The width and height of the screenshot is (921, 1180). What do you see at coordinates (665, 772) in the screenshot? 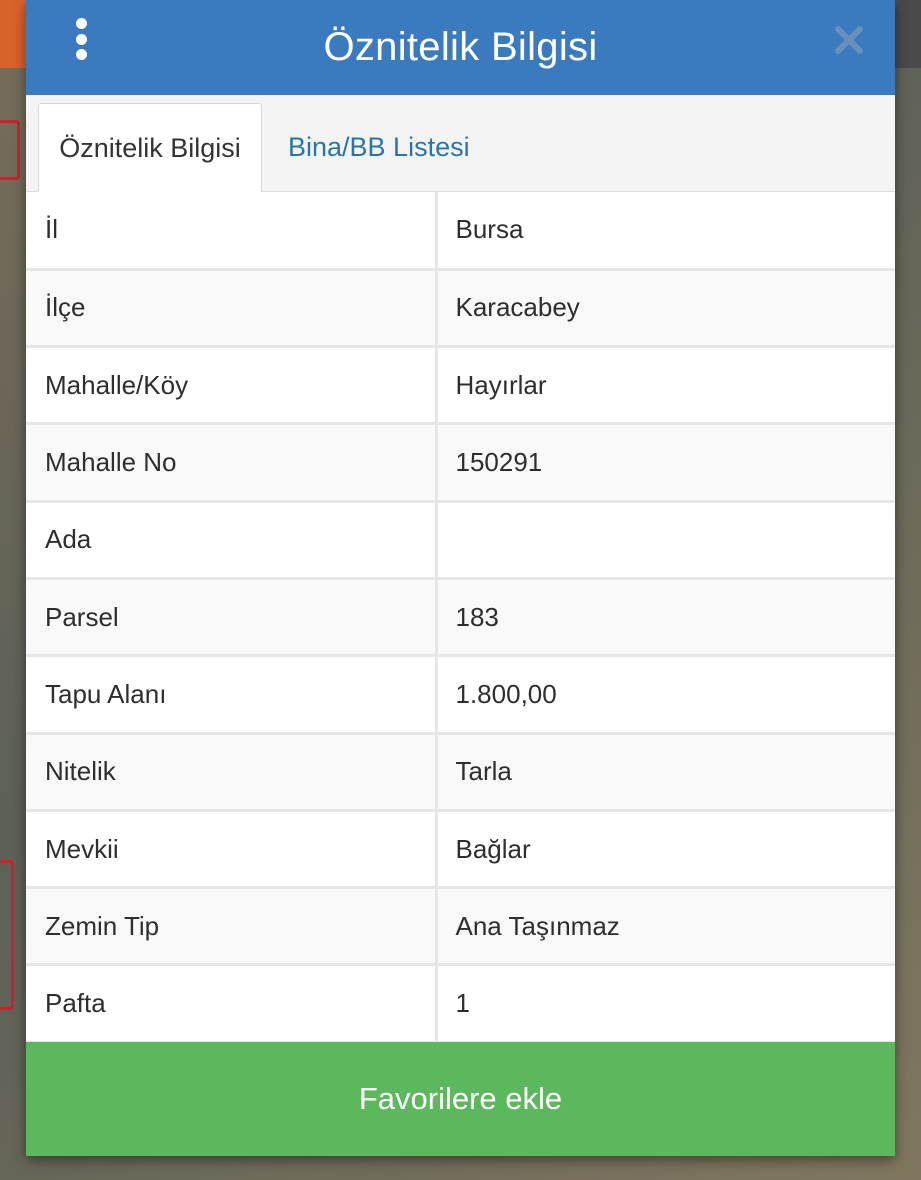
I see `attribute-value: Tarla` at bounding box center [665, 772].